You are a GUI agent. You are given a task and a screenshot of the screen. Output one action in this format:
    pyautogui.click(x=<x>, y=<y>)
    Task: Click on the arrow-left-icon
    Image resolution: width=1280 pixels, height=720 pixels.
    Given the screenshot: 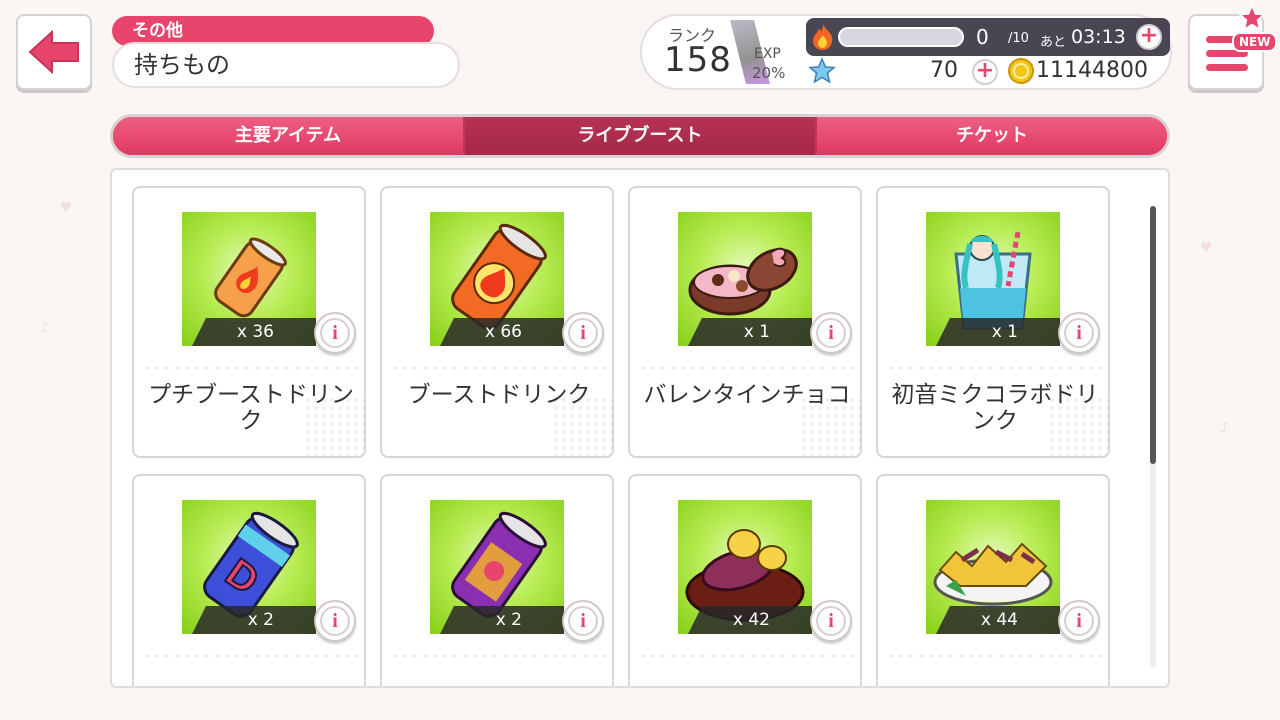 What is the action you would take?
    pyautogui.click(x=53, y=52)
    